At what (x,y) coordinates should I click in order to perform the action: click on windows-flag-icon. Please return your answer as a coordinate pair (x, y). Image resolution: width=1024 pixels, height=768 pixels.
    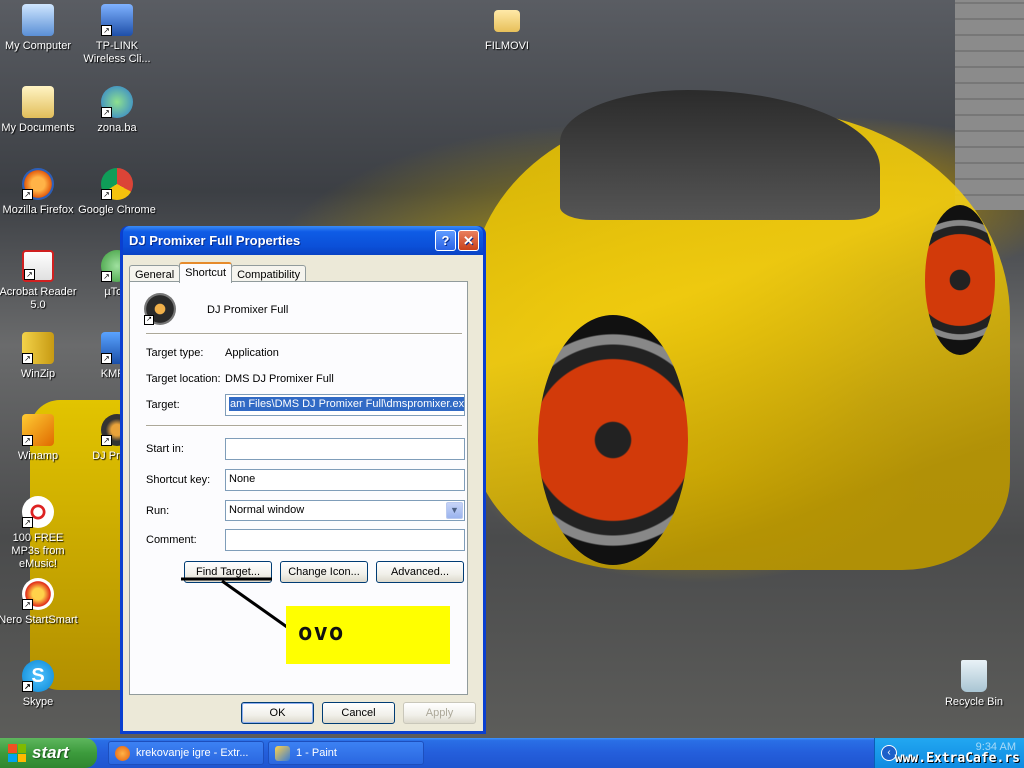
    Looking at the image, I should click on (17, 753).